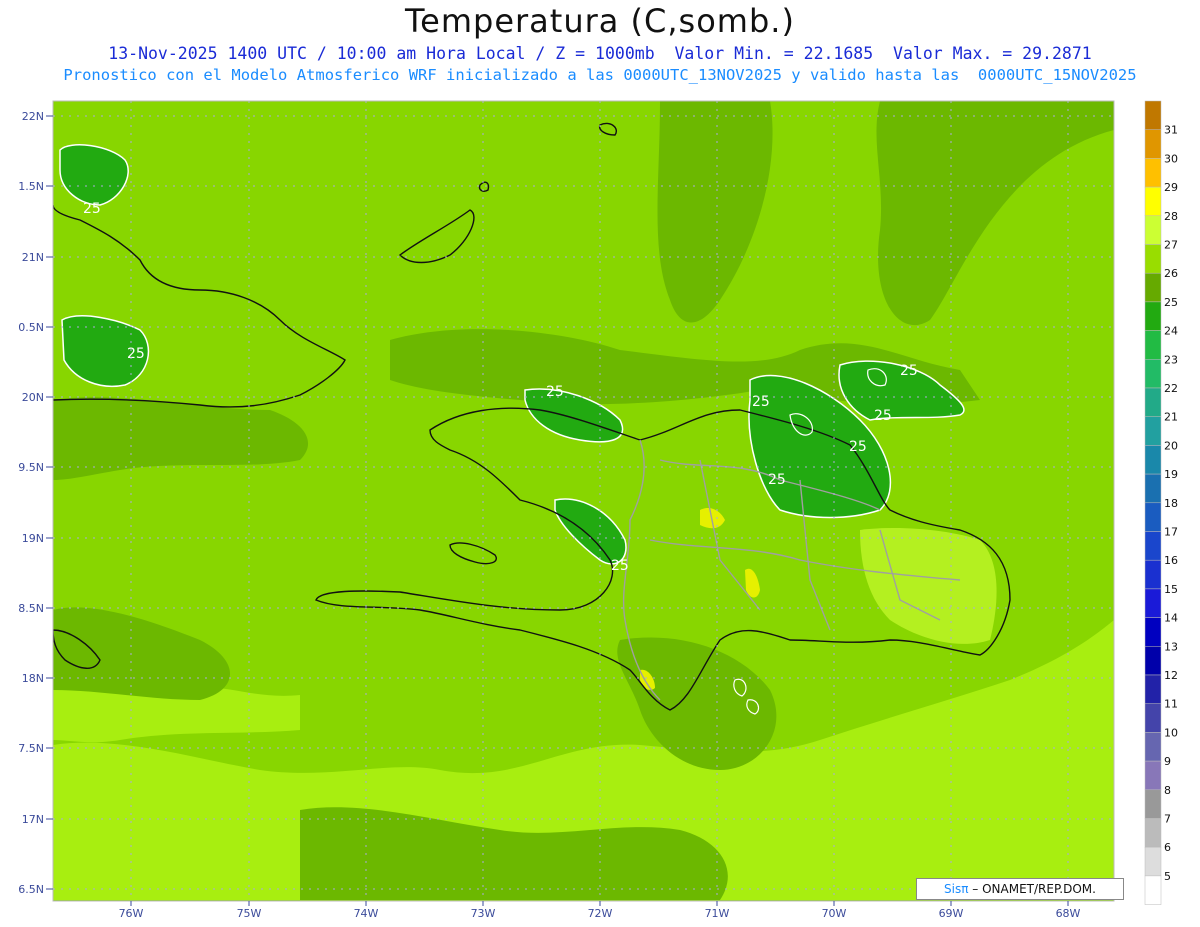  Describe the element at coordinates (33, 116) in the screenshot. I see `lat-label: 22N` at that location.